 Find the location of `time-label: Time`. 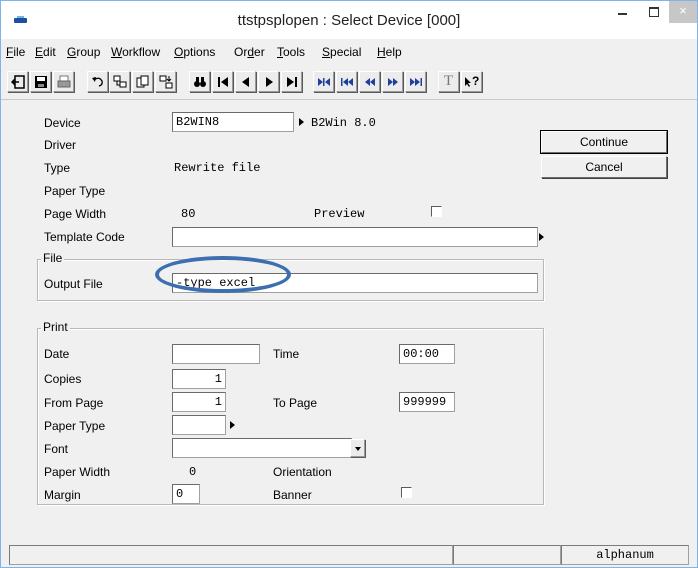

time-label: Time is located at coordinates (286, 354).